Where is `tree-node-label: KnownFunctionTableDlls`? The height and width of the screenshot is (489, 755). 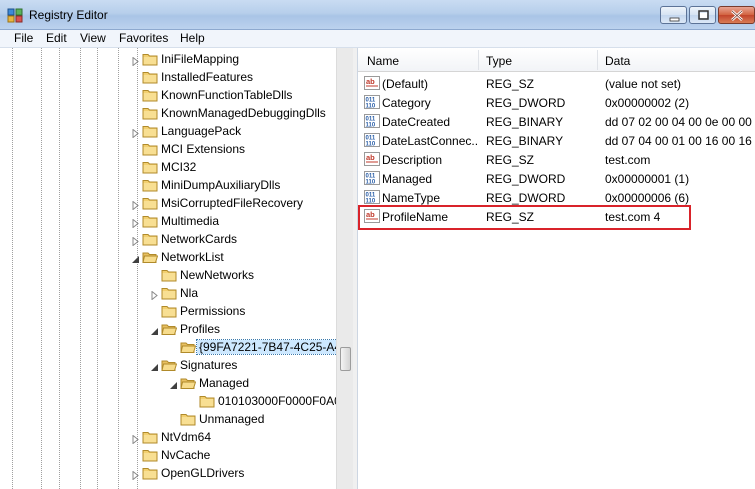 tree-node-label: KnownFunctionTableDlls is located at coordinates (227, 95).